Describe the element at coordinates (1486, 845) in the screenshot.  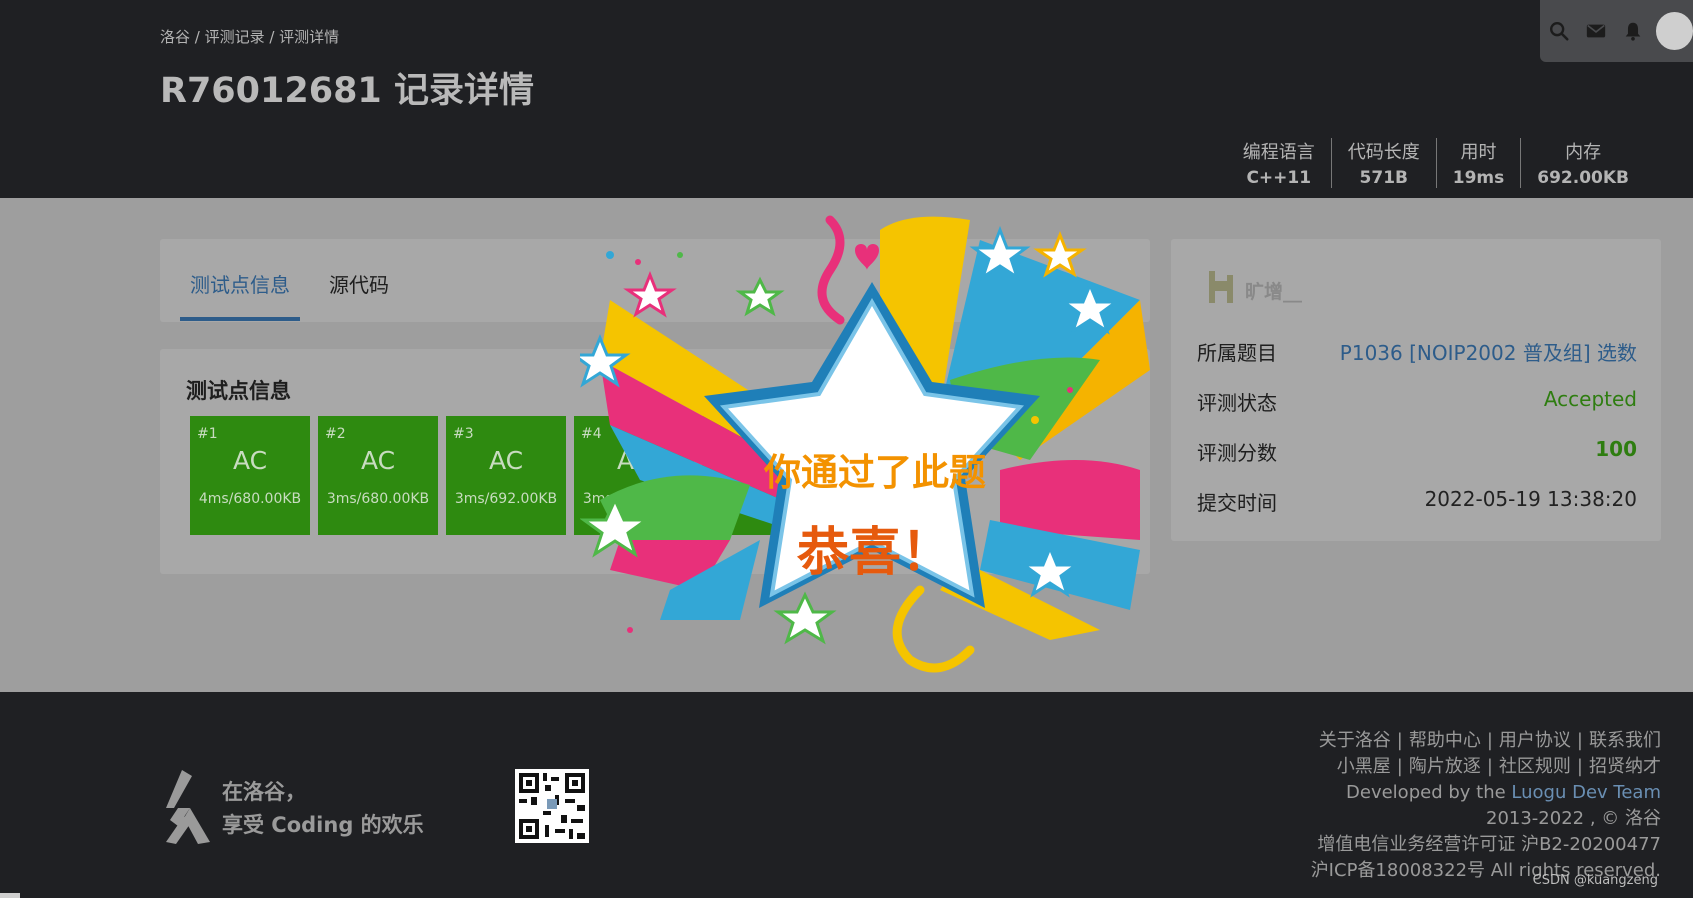
I see `footer-license: 增值电信业务经营许可证 沪B2-20200477` at that location.